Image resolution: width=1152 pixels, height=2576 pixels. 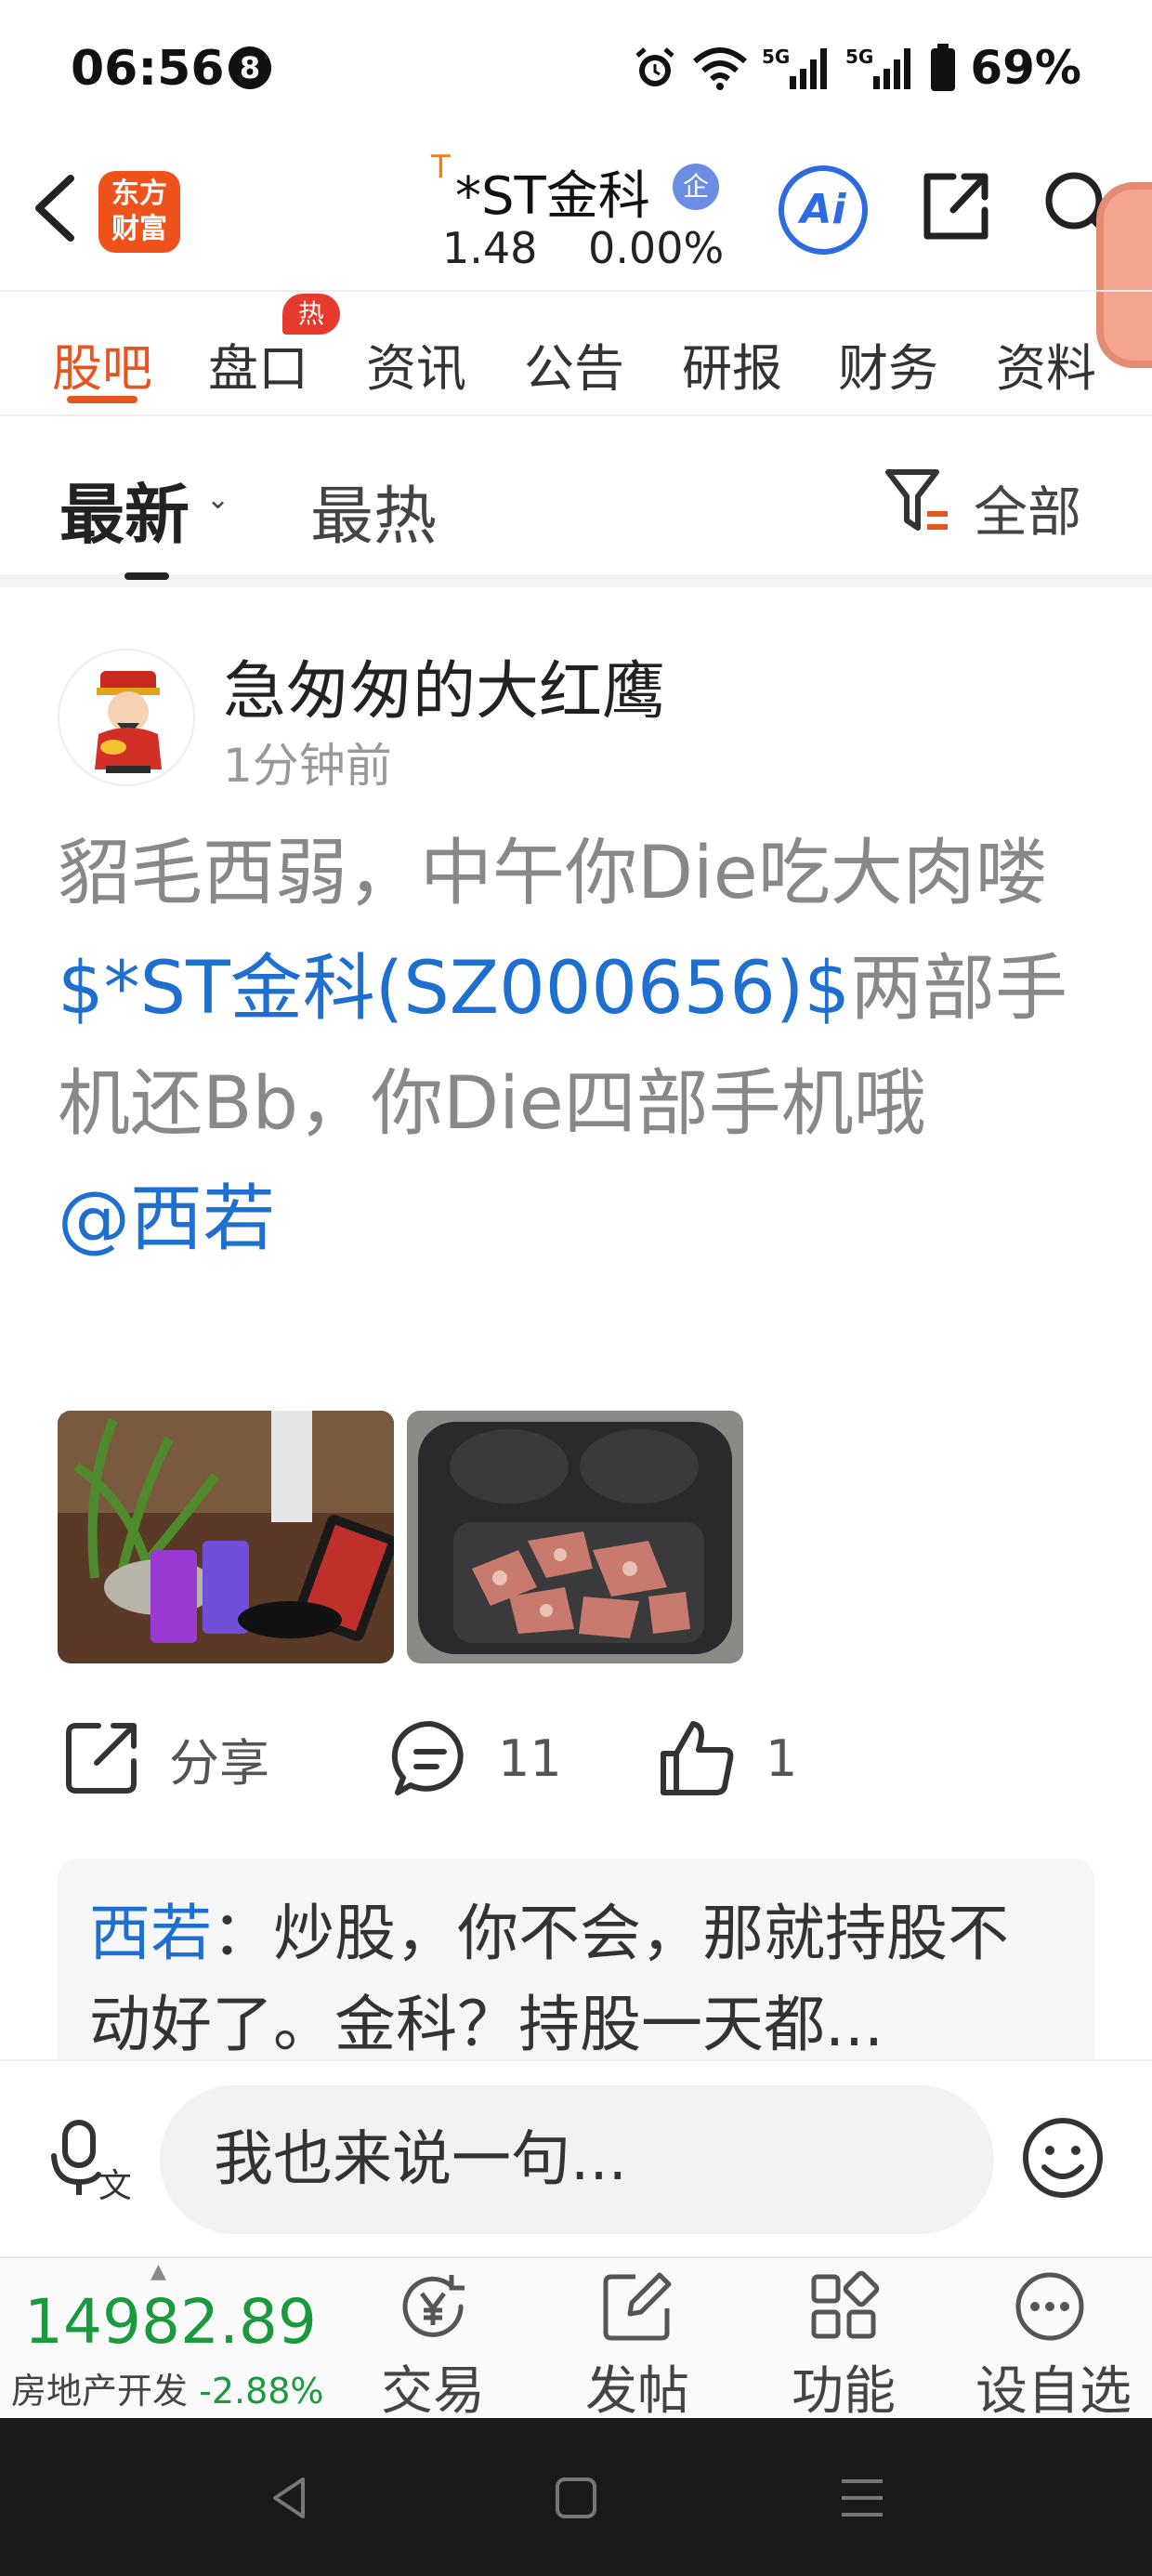 What do you see at coordinates (433, 2346) in the screenshot?
I see `nav-trade: 交易` at bounding box center [433, 2346].